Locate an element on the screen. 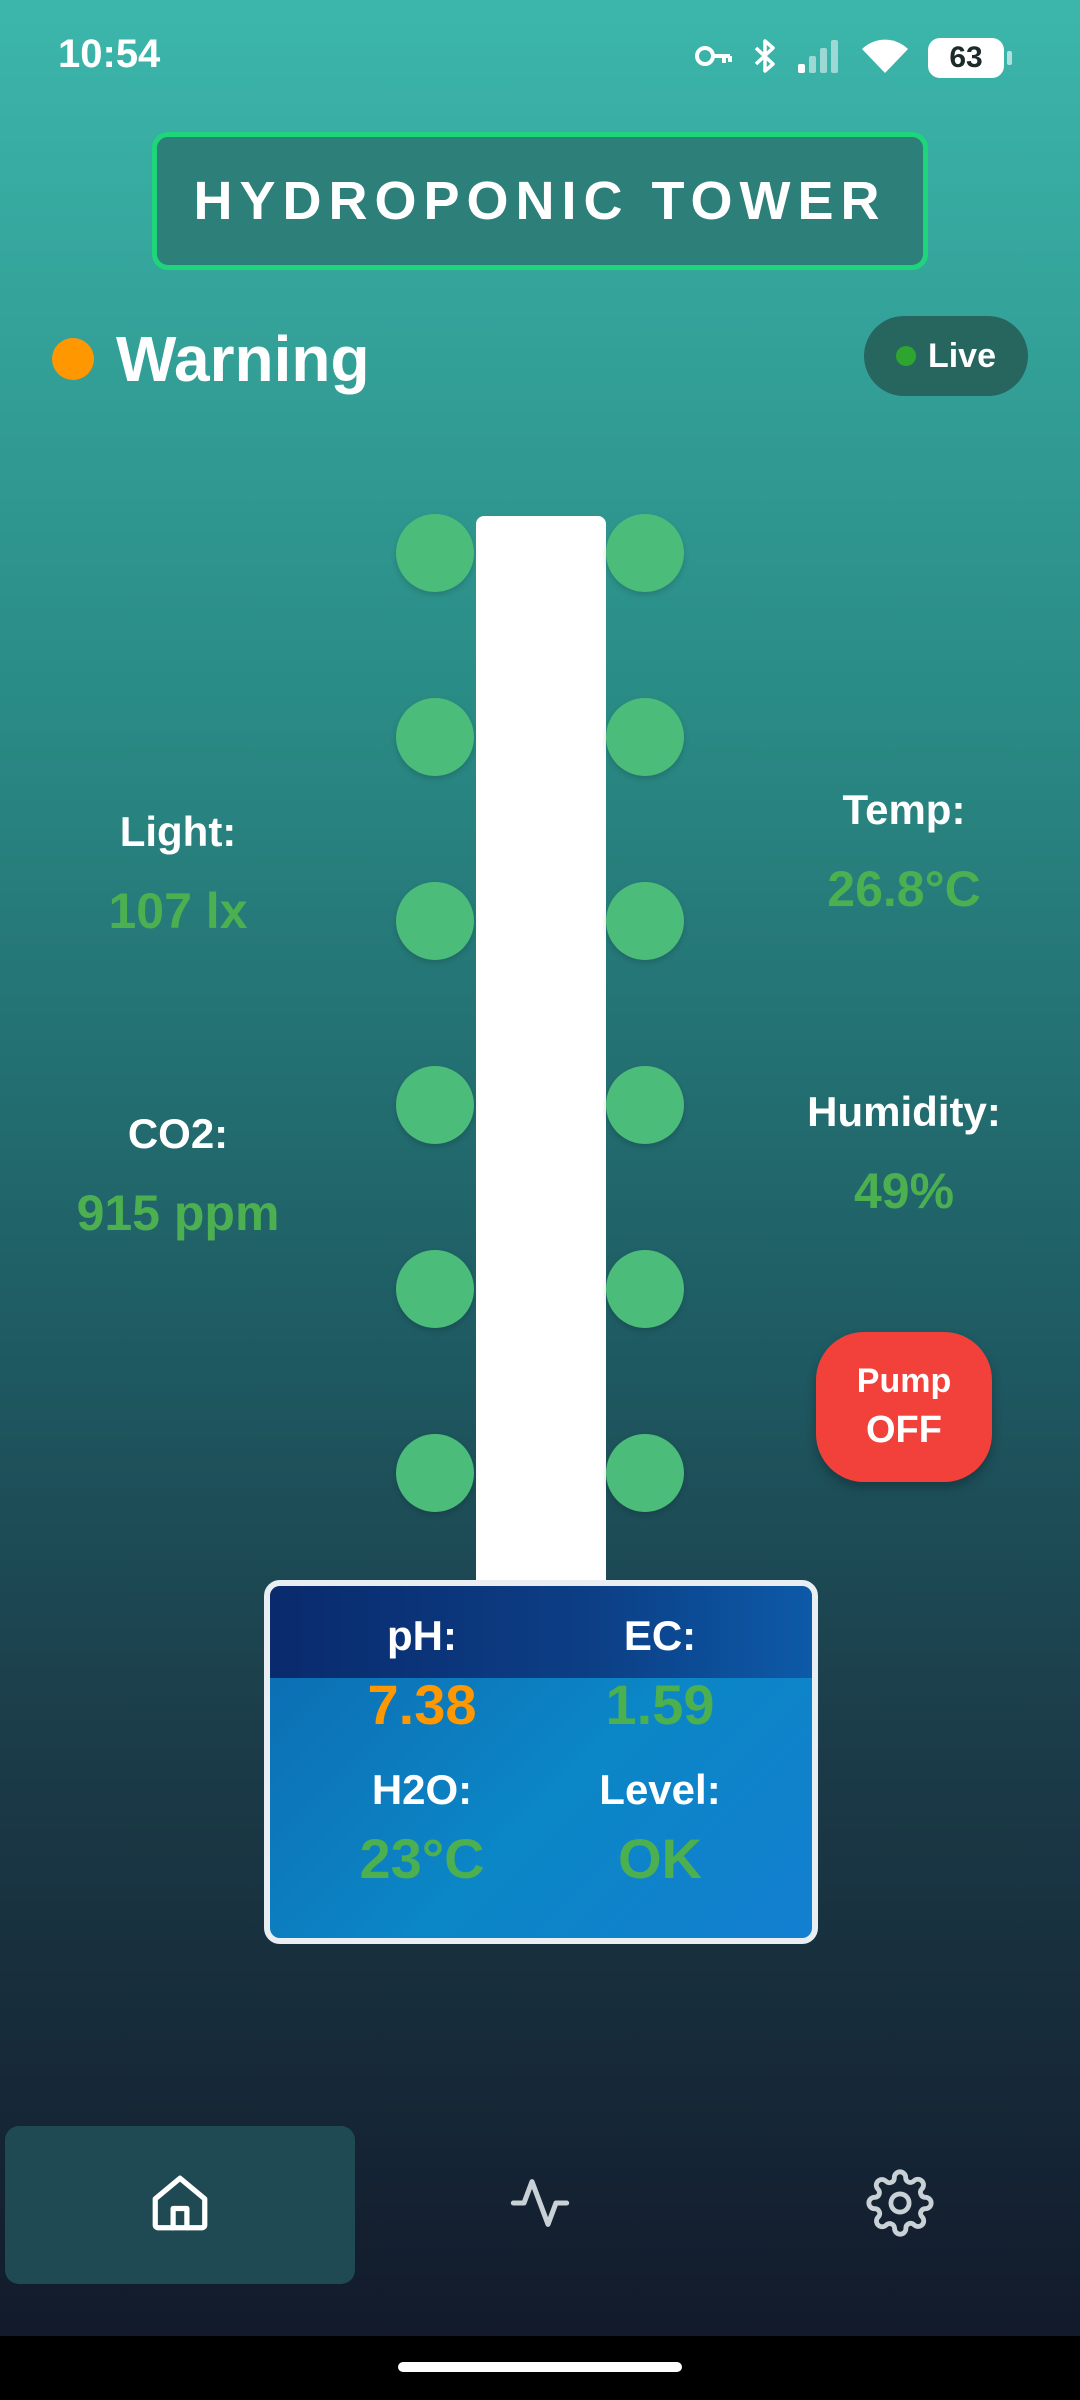 The image size is (1080, 2400). ph-reading: pH: 7.38 is located at coordinates (422, 1674).